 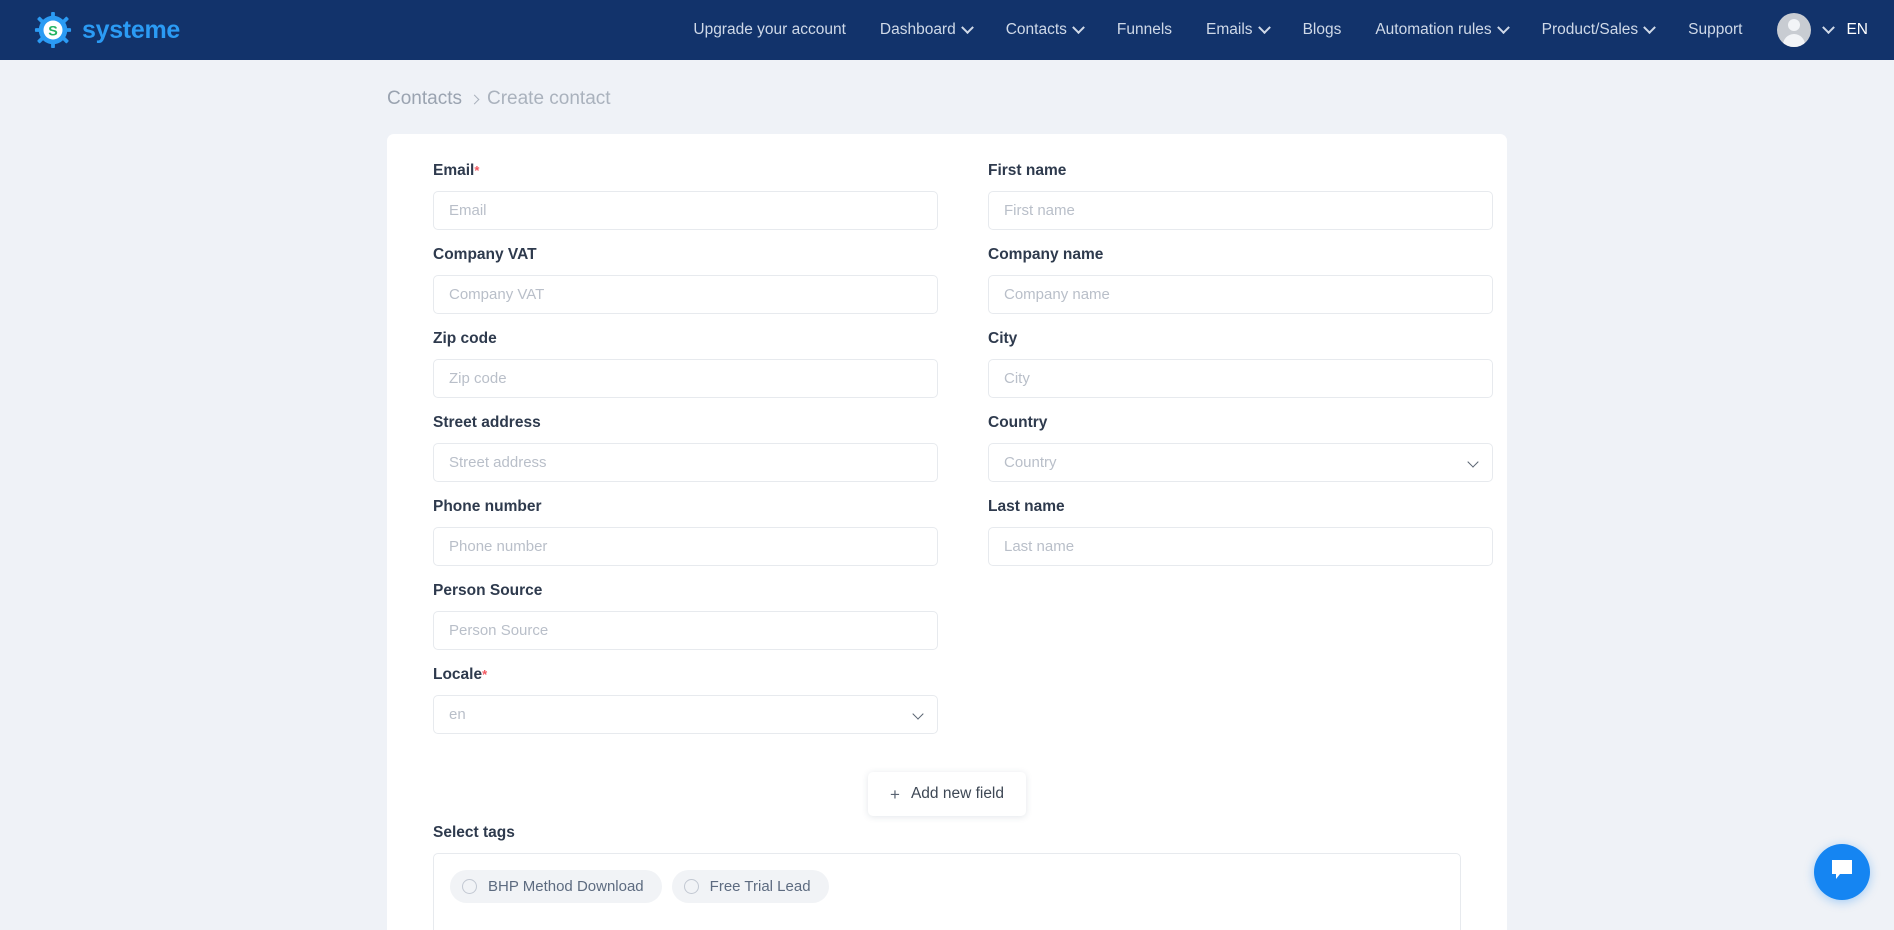 I want to click on nav-upgrade-your-account: Upgrade your account, so click(x=769, y=30).